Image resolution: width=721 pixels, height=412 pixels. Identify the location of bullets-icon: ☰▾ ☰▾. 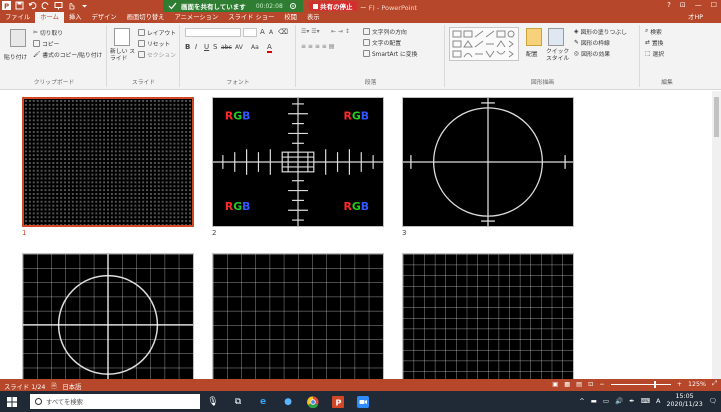
(310, 31).